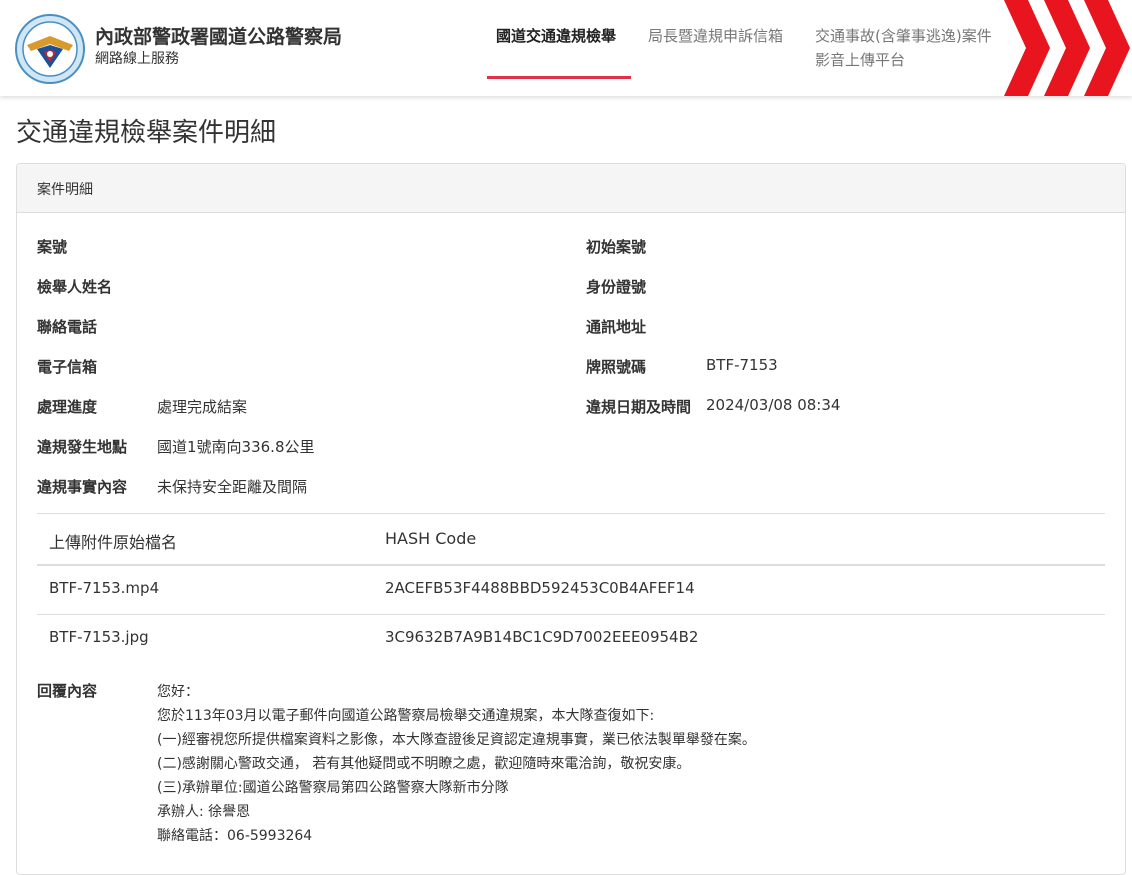 The width and height of the screenshot is (1132, 875). I want to click on reply-line: 聯絡電話：06-5993264, so click(235, 836).